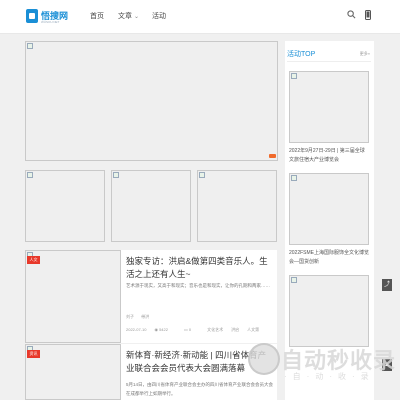 This screenshot has width=400, height=400. Describe the element at coordinates (159, 16) in the screenshot. I see `nav-events: 活动` at that location.